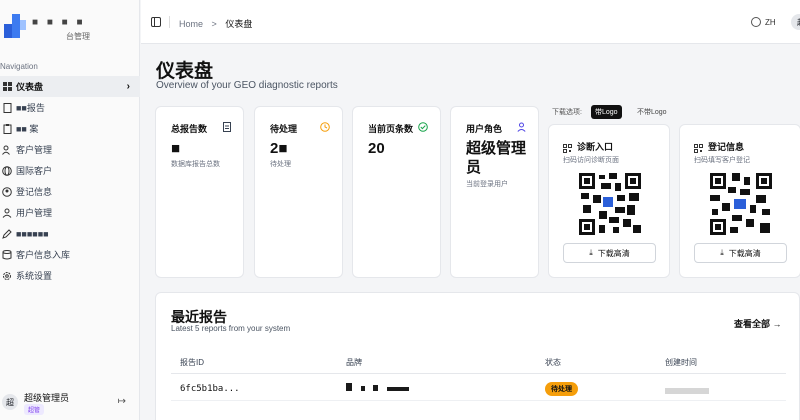 The image size is (800, 420). What do you see at coordinates (70, 275) in the screenshot?
I see `sidebar-item-settings: 系统设置` at bounding box center [70, 275].